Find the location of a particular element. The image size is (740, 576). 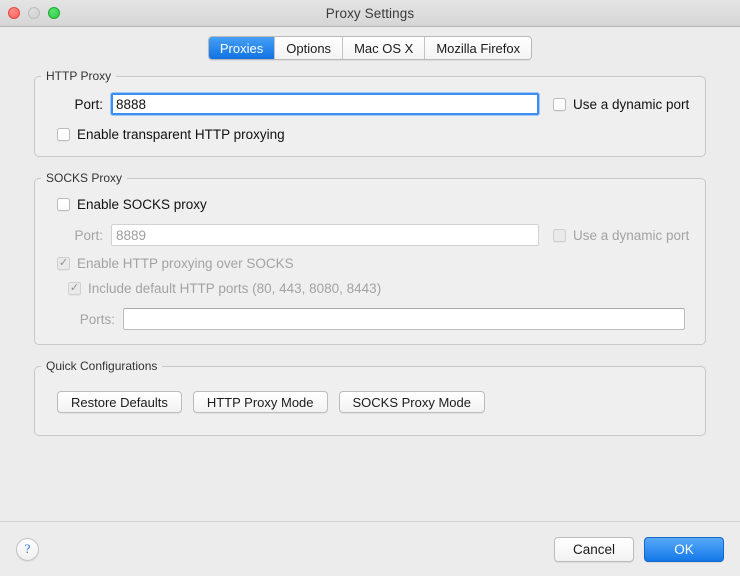

restore-defaults-button: Restore Defaults is located at coordinates (119, 402).